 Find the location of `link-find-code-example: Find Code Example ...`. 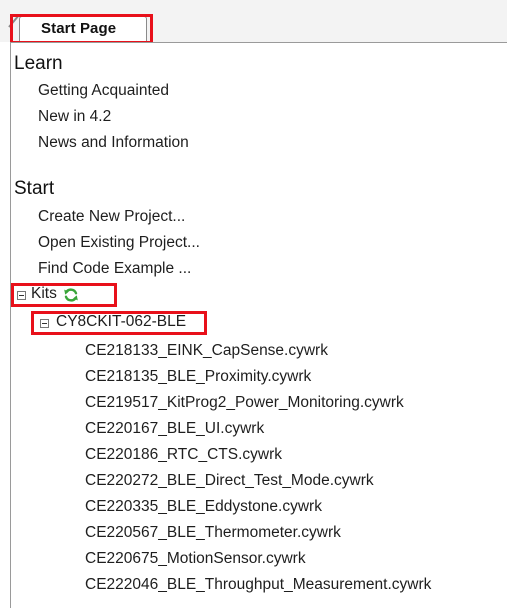

link-find-code-example: Find Code Example ... is located at coordinates (114, 269).